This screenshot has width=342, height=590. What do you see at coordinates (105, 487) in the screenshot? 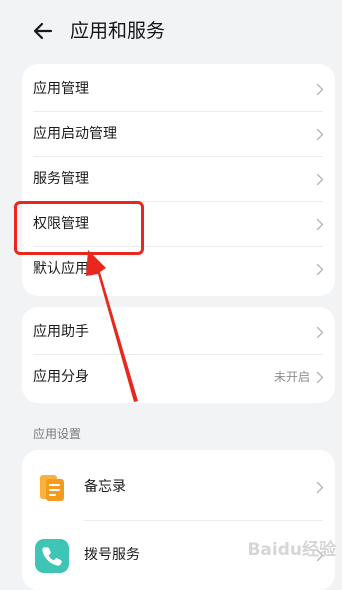
I see `app-item-label: 备忘录` at bounding box center [105, 487].